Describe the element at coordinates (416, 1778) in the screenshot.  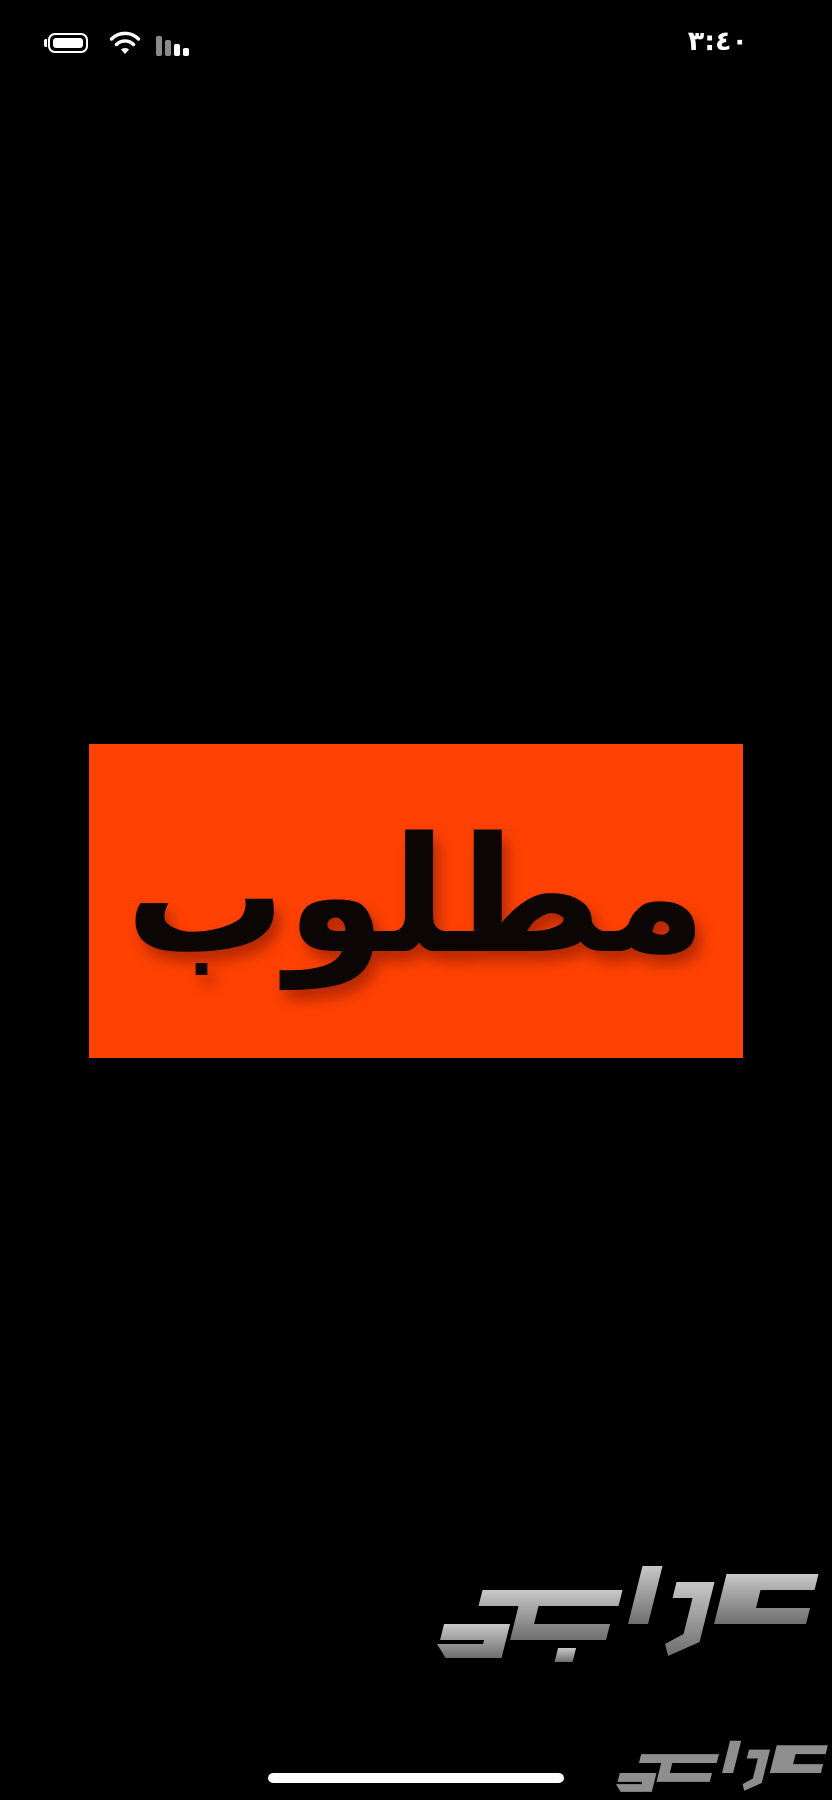
I see `home-indicator` at that location.